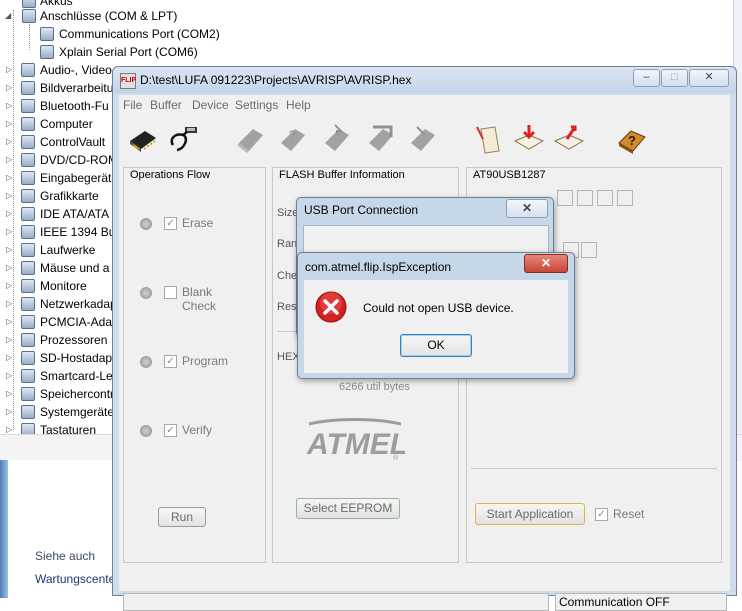 The image size is (742, 611). Describe the element at coordinates (529, 139) in the screenshot. I see `load-file-icon` at that location.